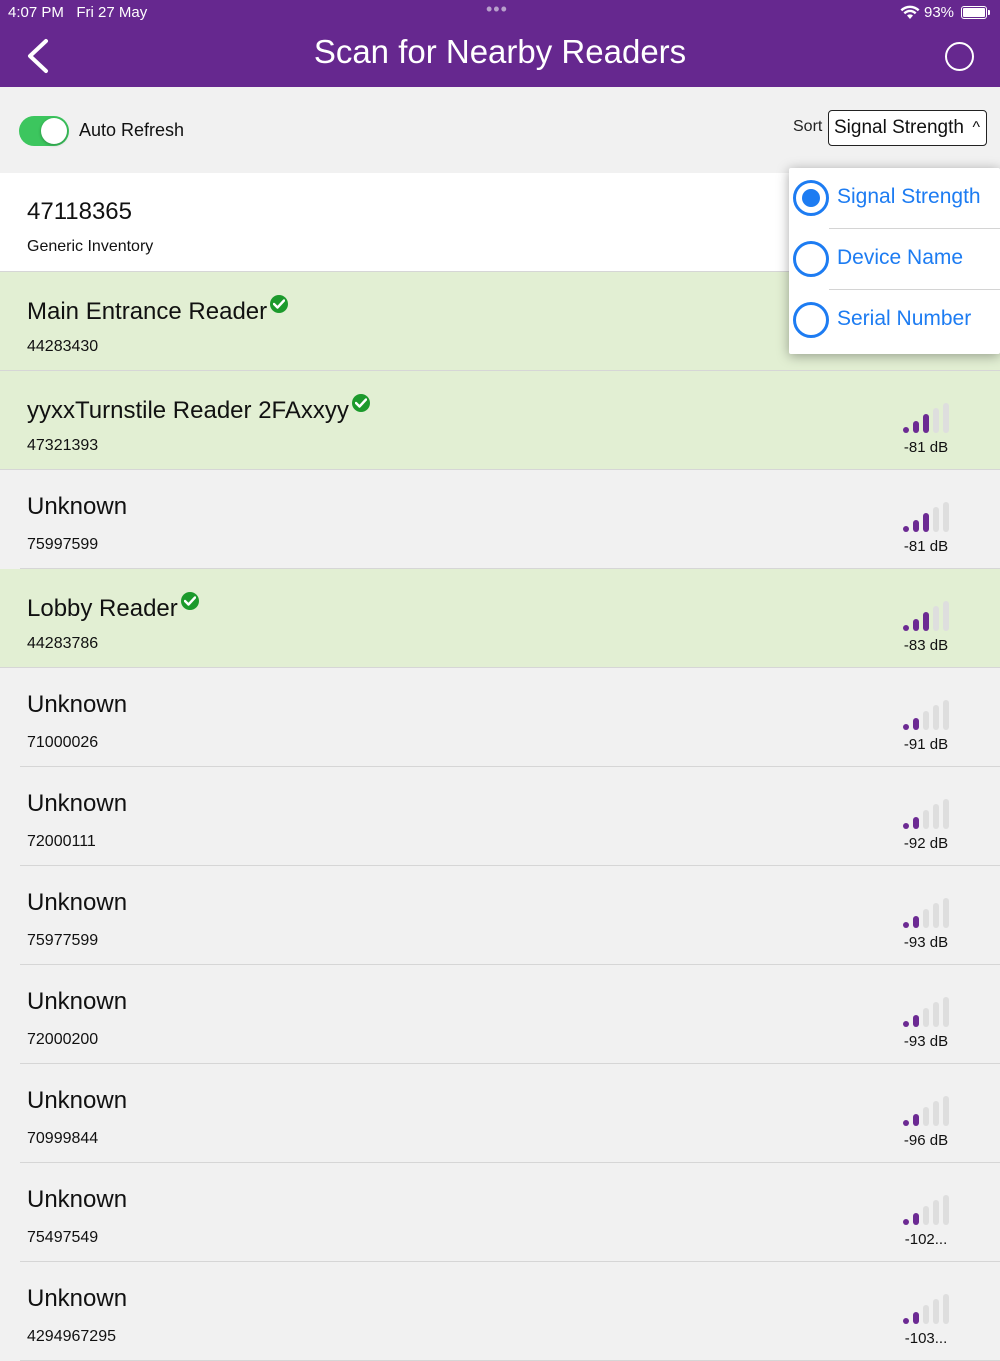 The width and height of the screenshot is (1000, 1361). I want to click on page-title: Scan for Nearby Readers, so click(500, 51).